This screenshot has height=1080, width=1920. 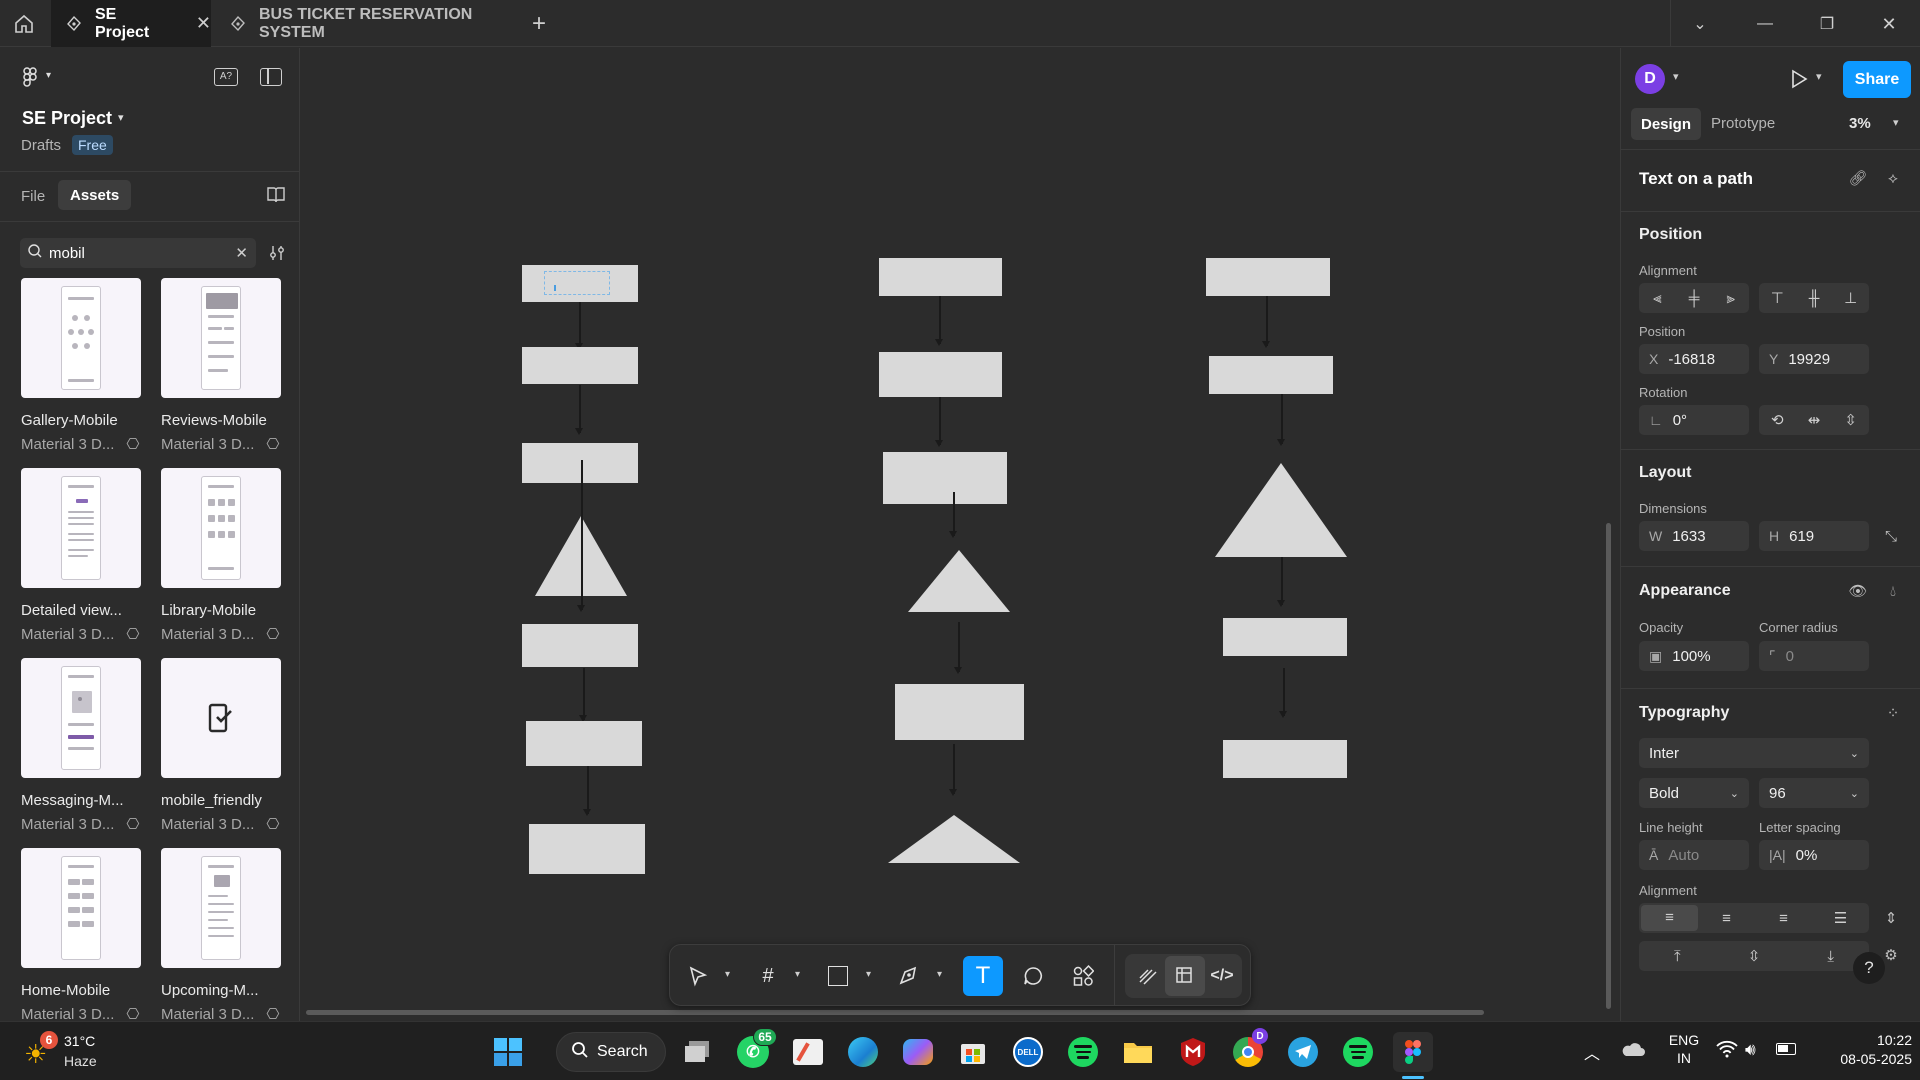 What do you see at coordinates (277, 255) in the screenshot?
I see `filter-sliders-icon` at bounding box center [277, 255].